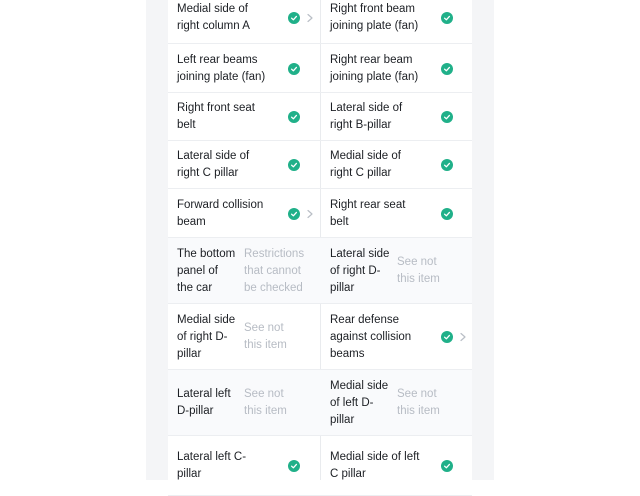 This screenshot has width=640, height=496. I want to click on inspection-item: Right rear beam joining plate (fan), so click(396, 68).